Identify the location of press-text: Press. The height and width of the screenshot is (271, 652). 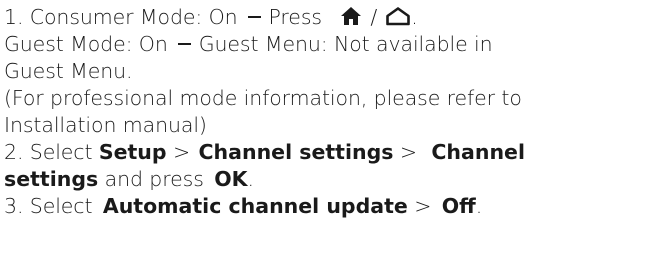
(295, 17).